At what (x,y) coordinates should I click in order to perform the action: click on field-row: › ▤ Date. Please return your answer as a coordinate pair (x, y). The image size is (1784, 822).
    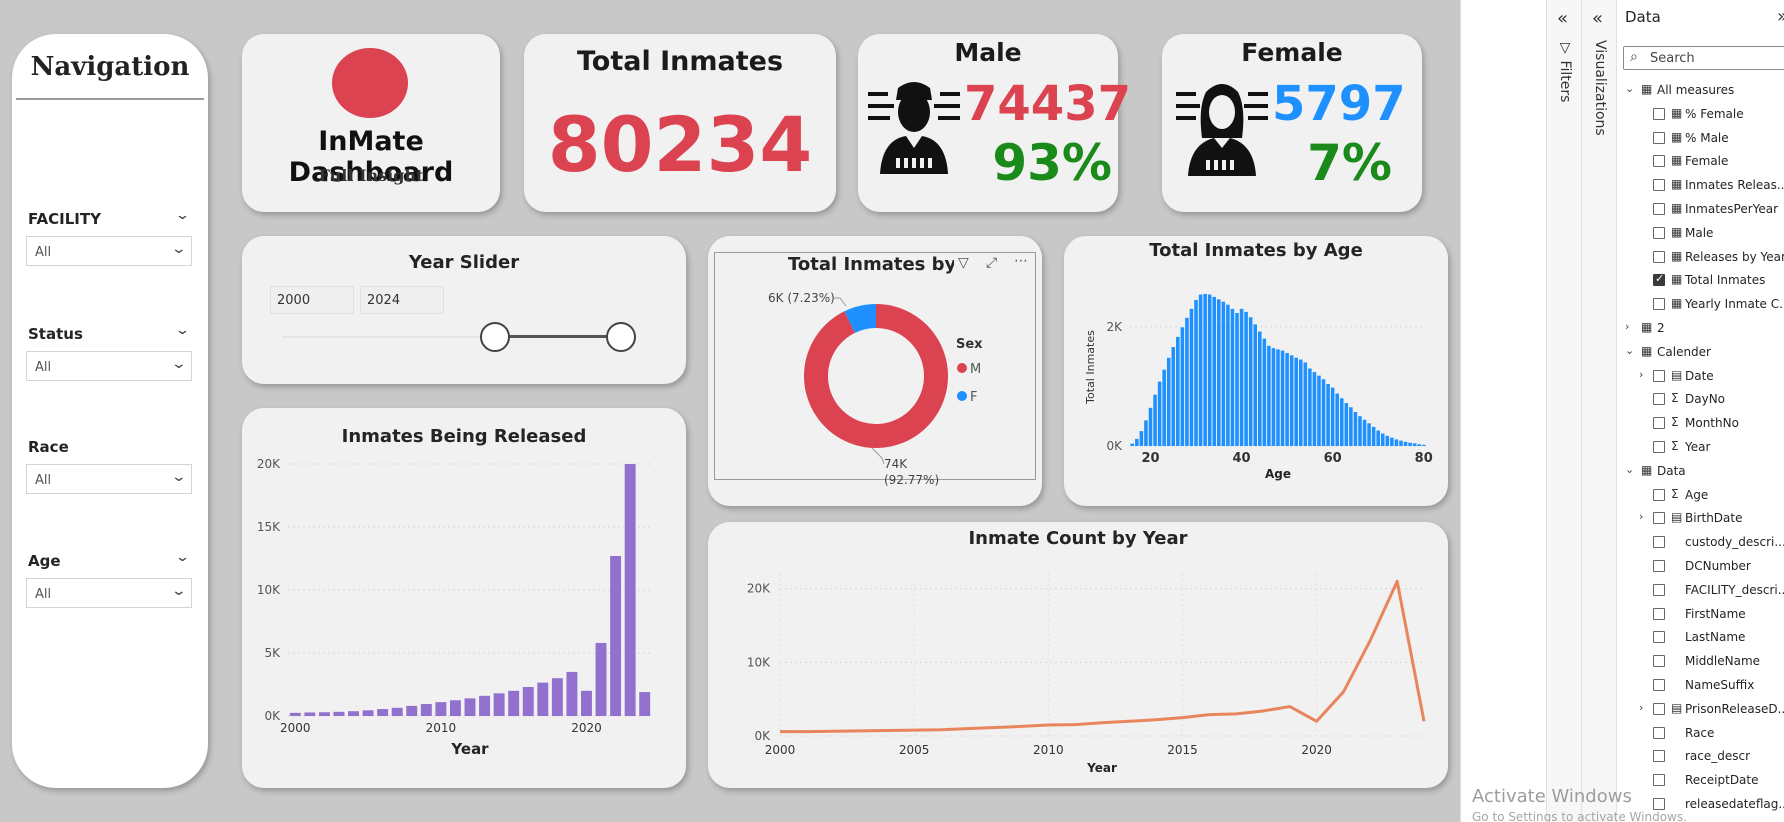
    Looking at the image, I should click on (1704, 377).